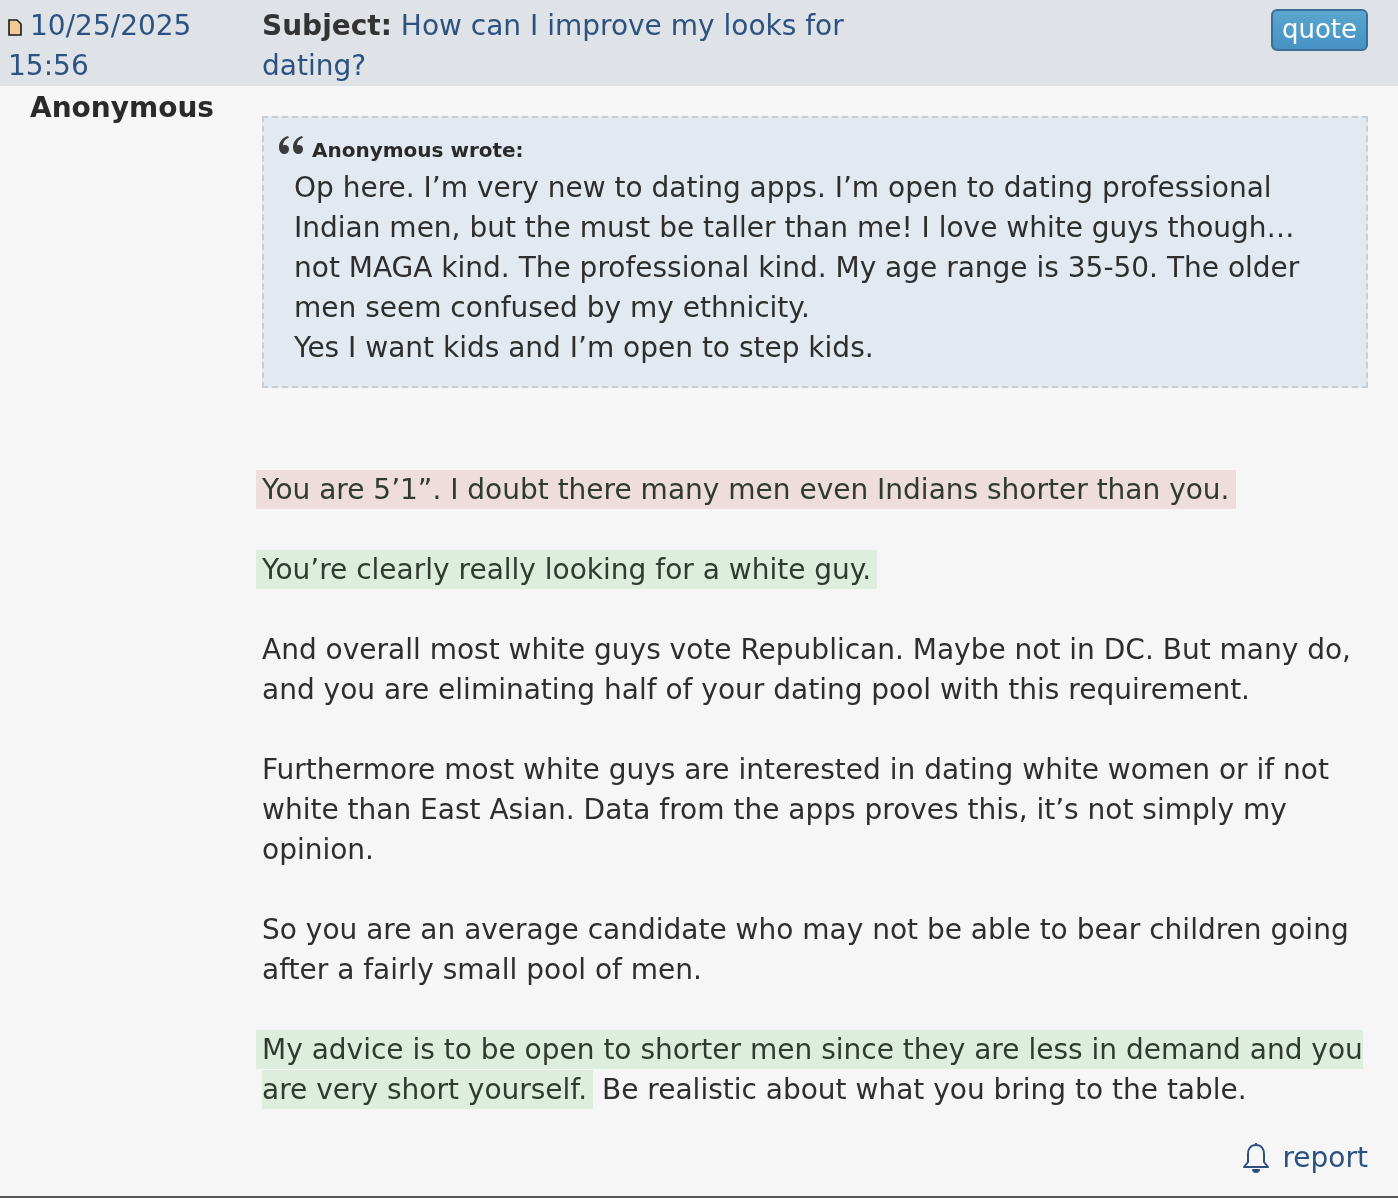 This screenshot has height=1198, width=1398. What do you see at coordinates (567, 570) in the screenshot?
I see `paragraph: You’re clearly really looking for a white guy.` at bounding box center [567, 570].